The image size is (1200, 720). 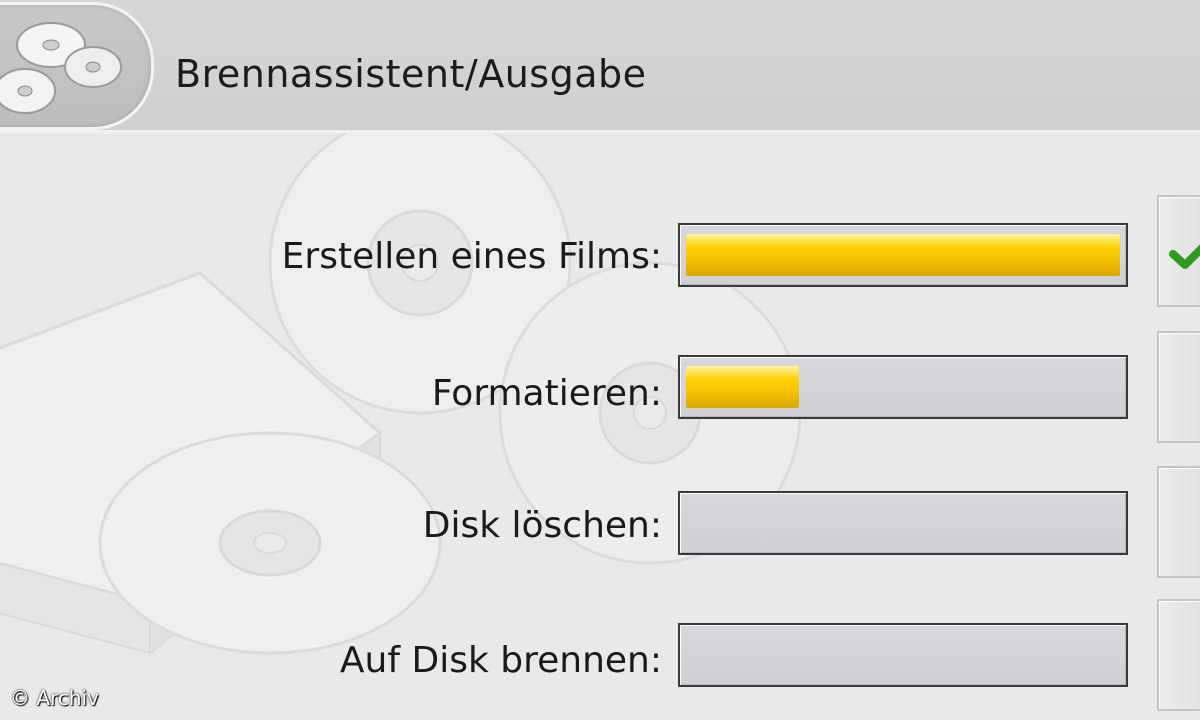 I want to click on status-cell-burn-disc, so click(x=1178, y=655).